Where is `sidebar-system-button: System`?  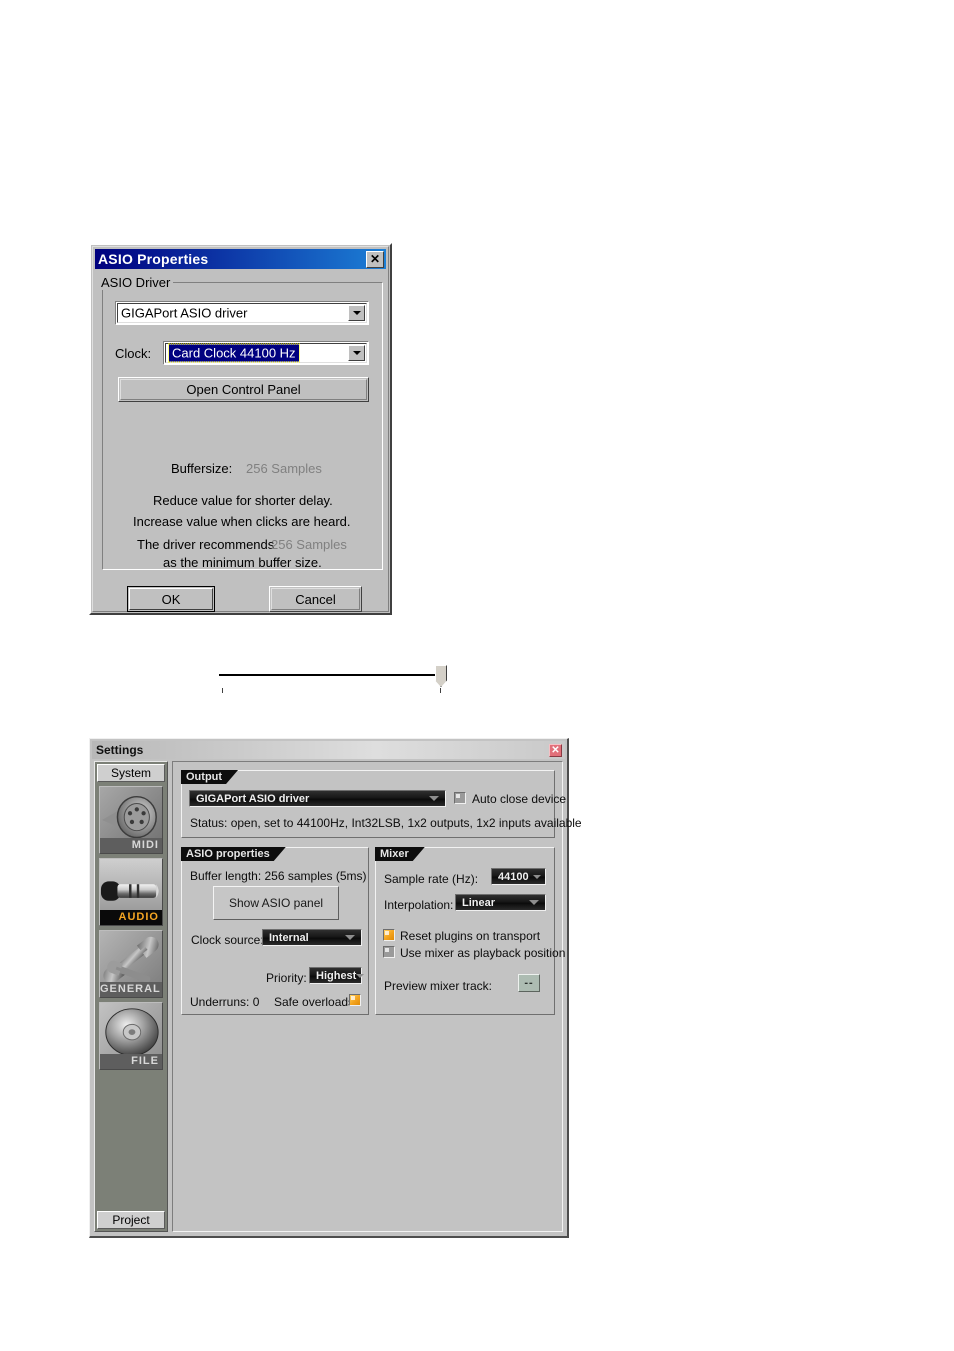
sidebar-system-button: System is located at coordinates (131, 773).